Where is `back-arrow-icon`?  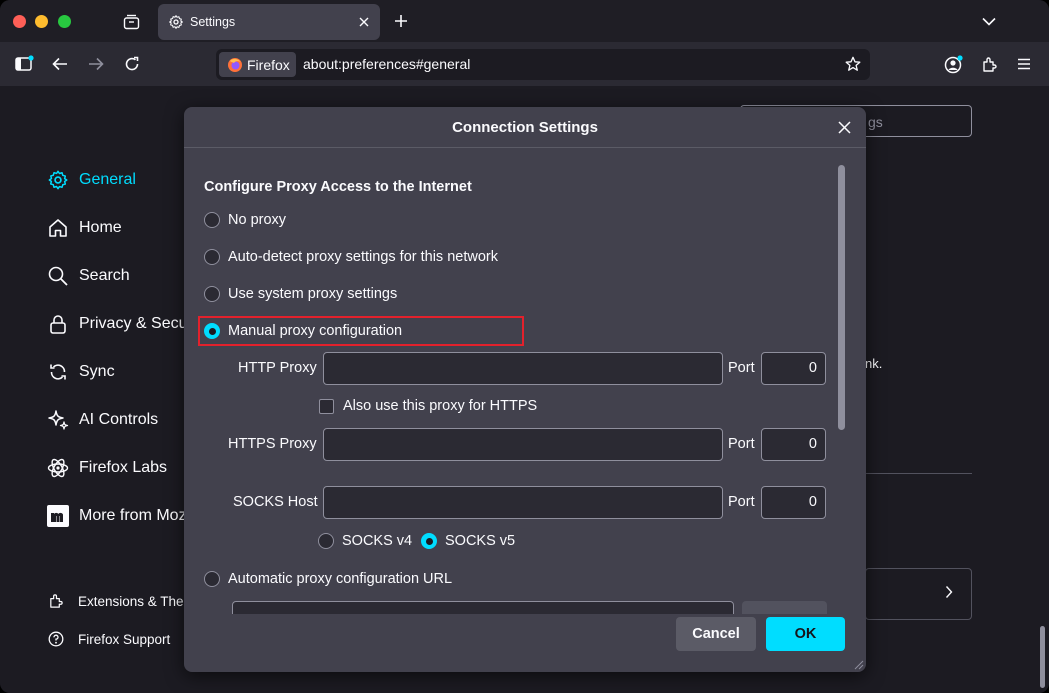 back-arrow-icon is located at coordinates (60, 64).